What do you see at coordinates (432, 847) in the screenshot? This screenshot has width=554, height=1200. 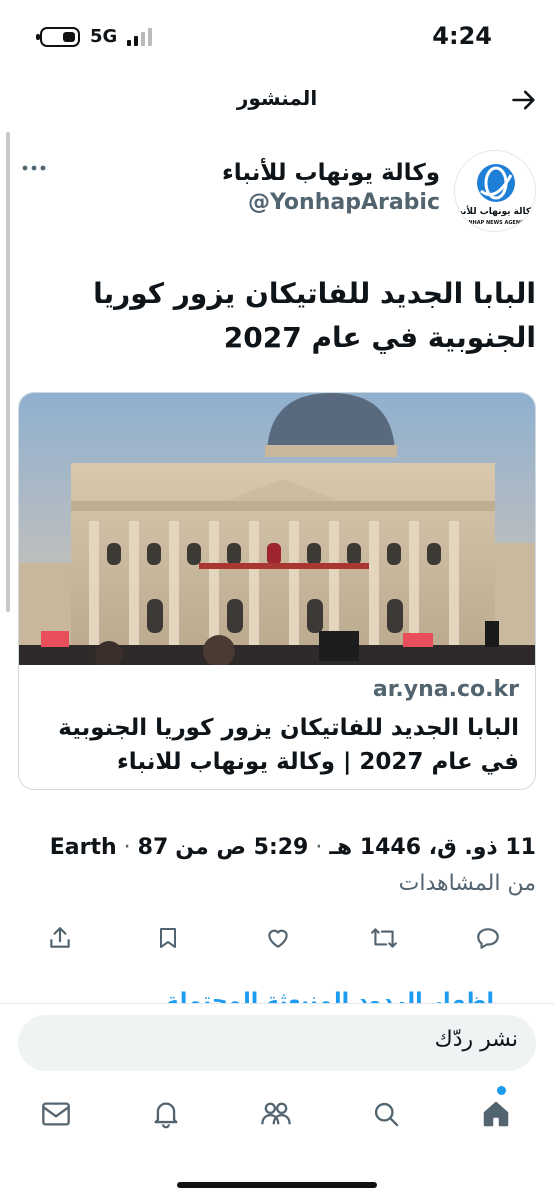 I see `post-date: 11 ذو. ق، 1446 هـ` at bounding box center [432, 847].